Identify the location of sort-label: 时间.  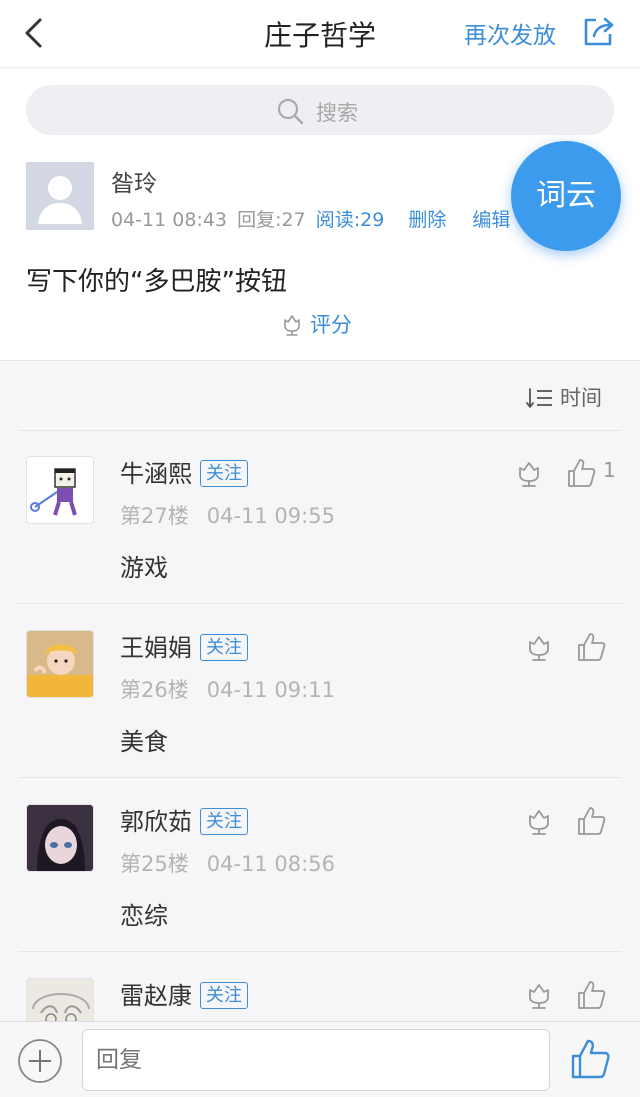
(581, 398).